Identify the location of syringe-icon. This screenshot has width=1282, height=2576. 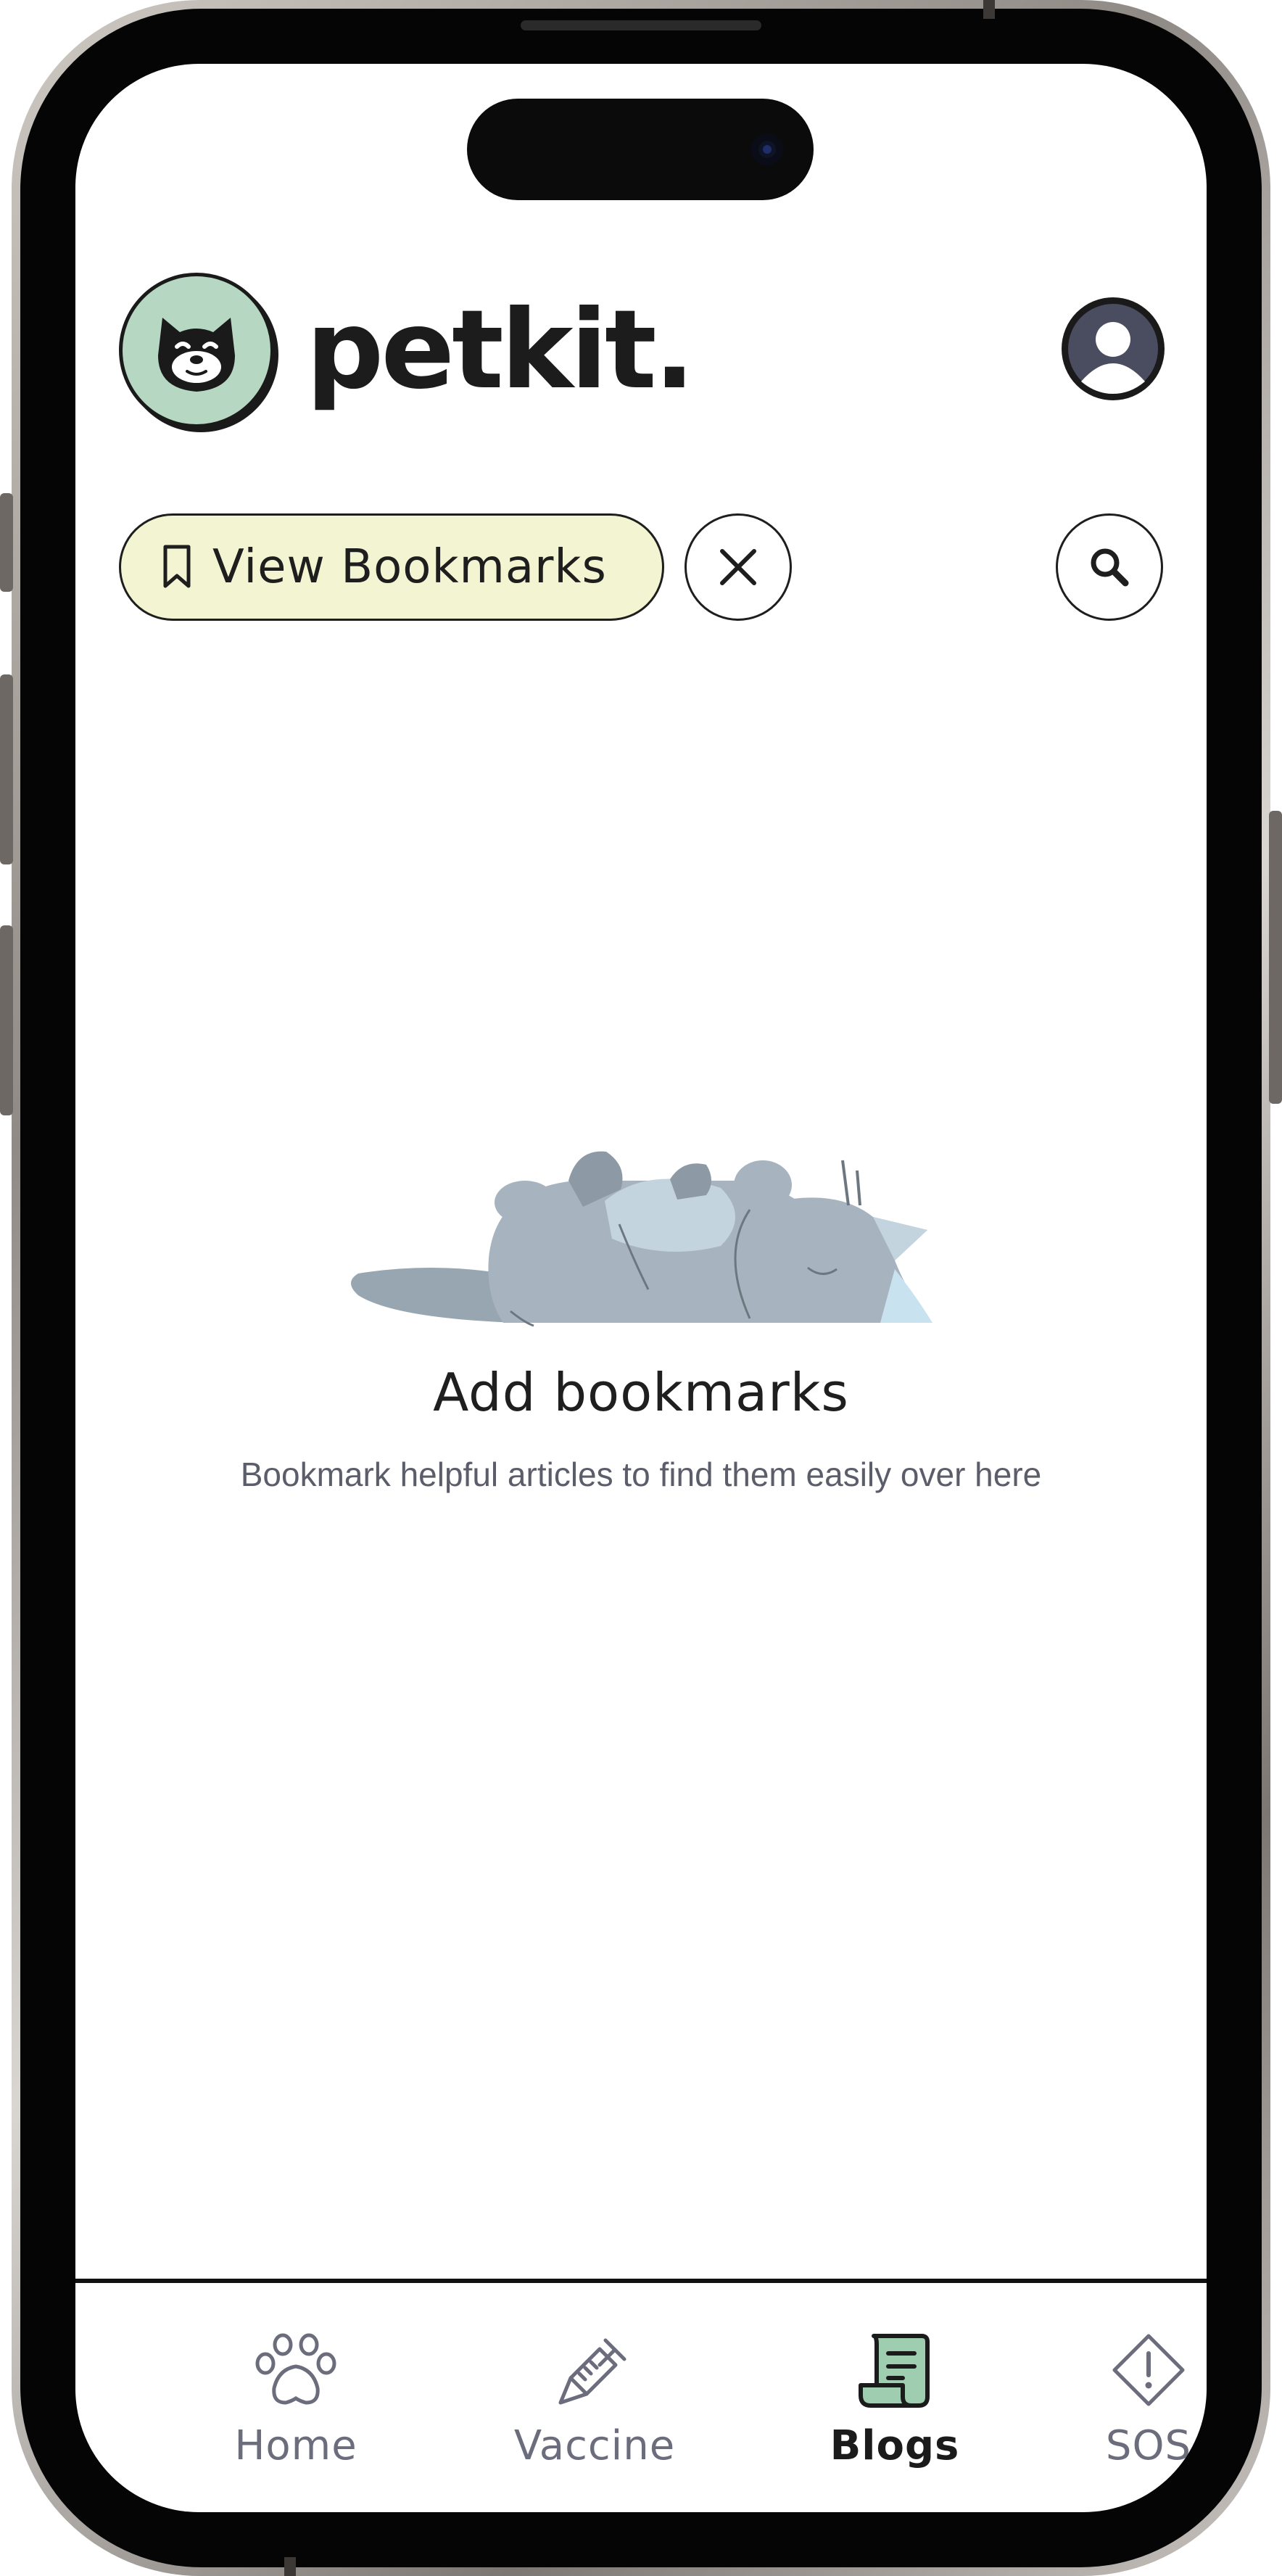
(594, 2370).